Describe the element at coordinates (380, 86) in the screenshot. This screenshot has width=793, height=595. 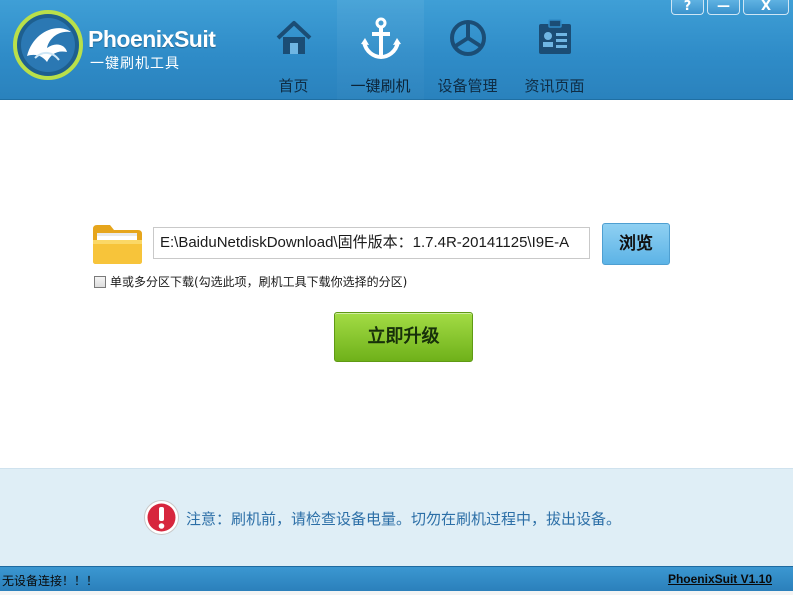
I see `nav-label-flash: 一键刷机` at that location.